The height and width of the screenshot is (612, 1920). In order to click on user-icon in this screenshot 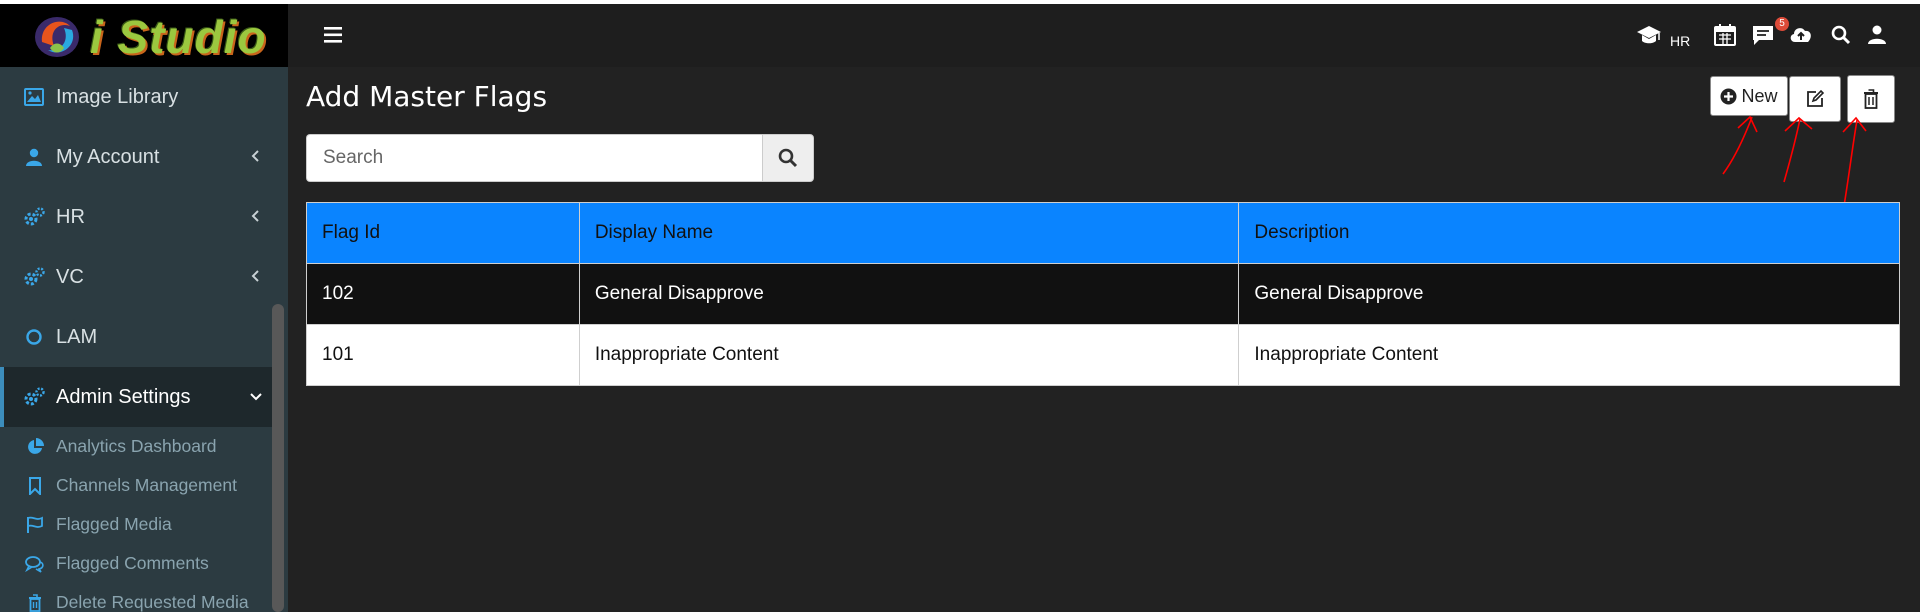, I will do `click(34, 157)`.